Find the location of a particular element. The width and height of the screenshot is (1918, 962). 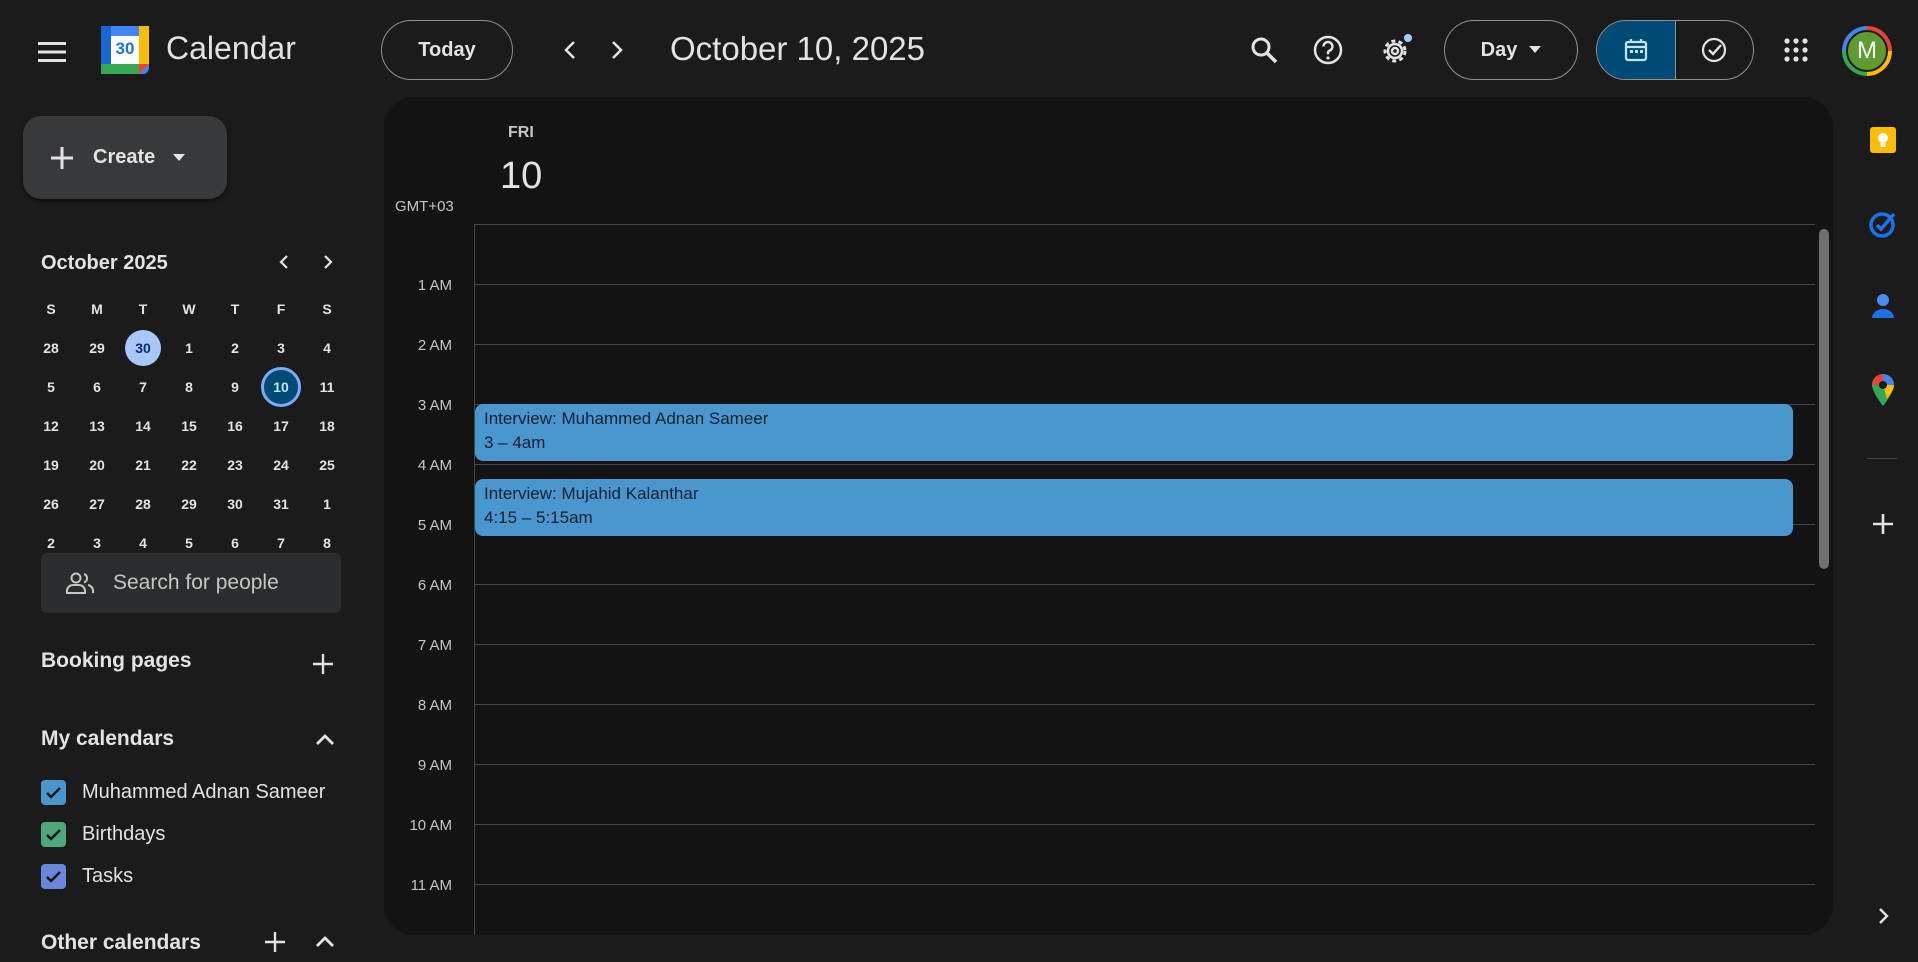

account-avatar: M is located at coordinates (1867, 51).